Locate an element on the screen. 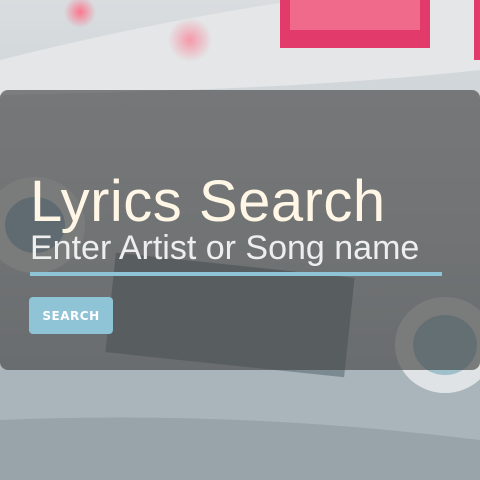 The height and width of the screenshot is (480, 480). search-input is located at coordinates (236, 250).